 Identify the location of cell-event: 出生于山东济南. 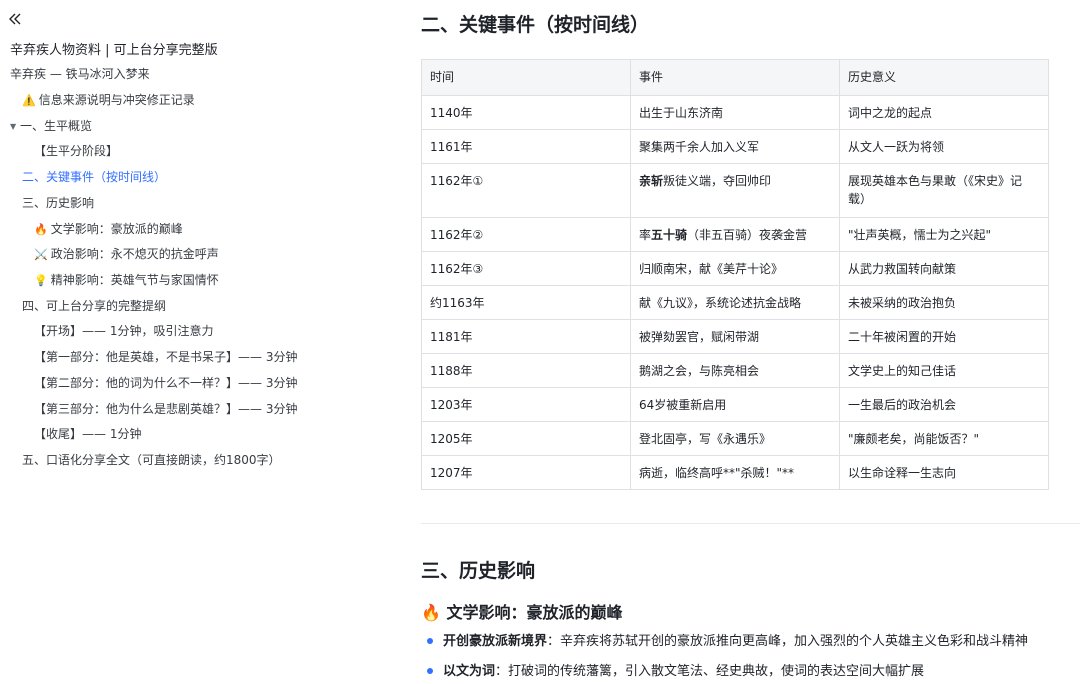
(735, 112).